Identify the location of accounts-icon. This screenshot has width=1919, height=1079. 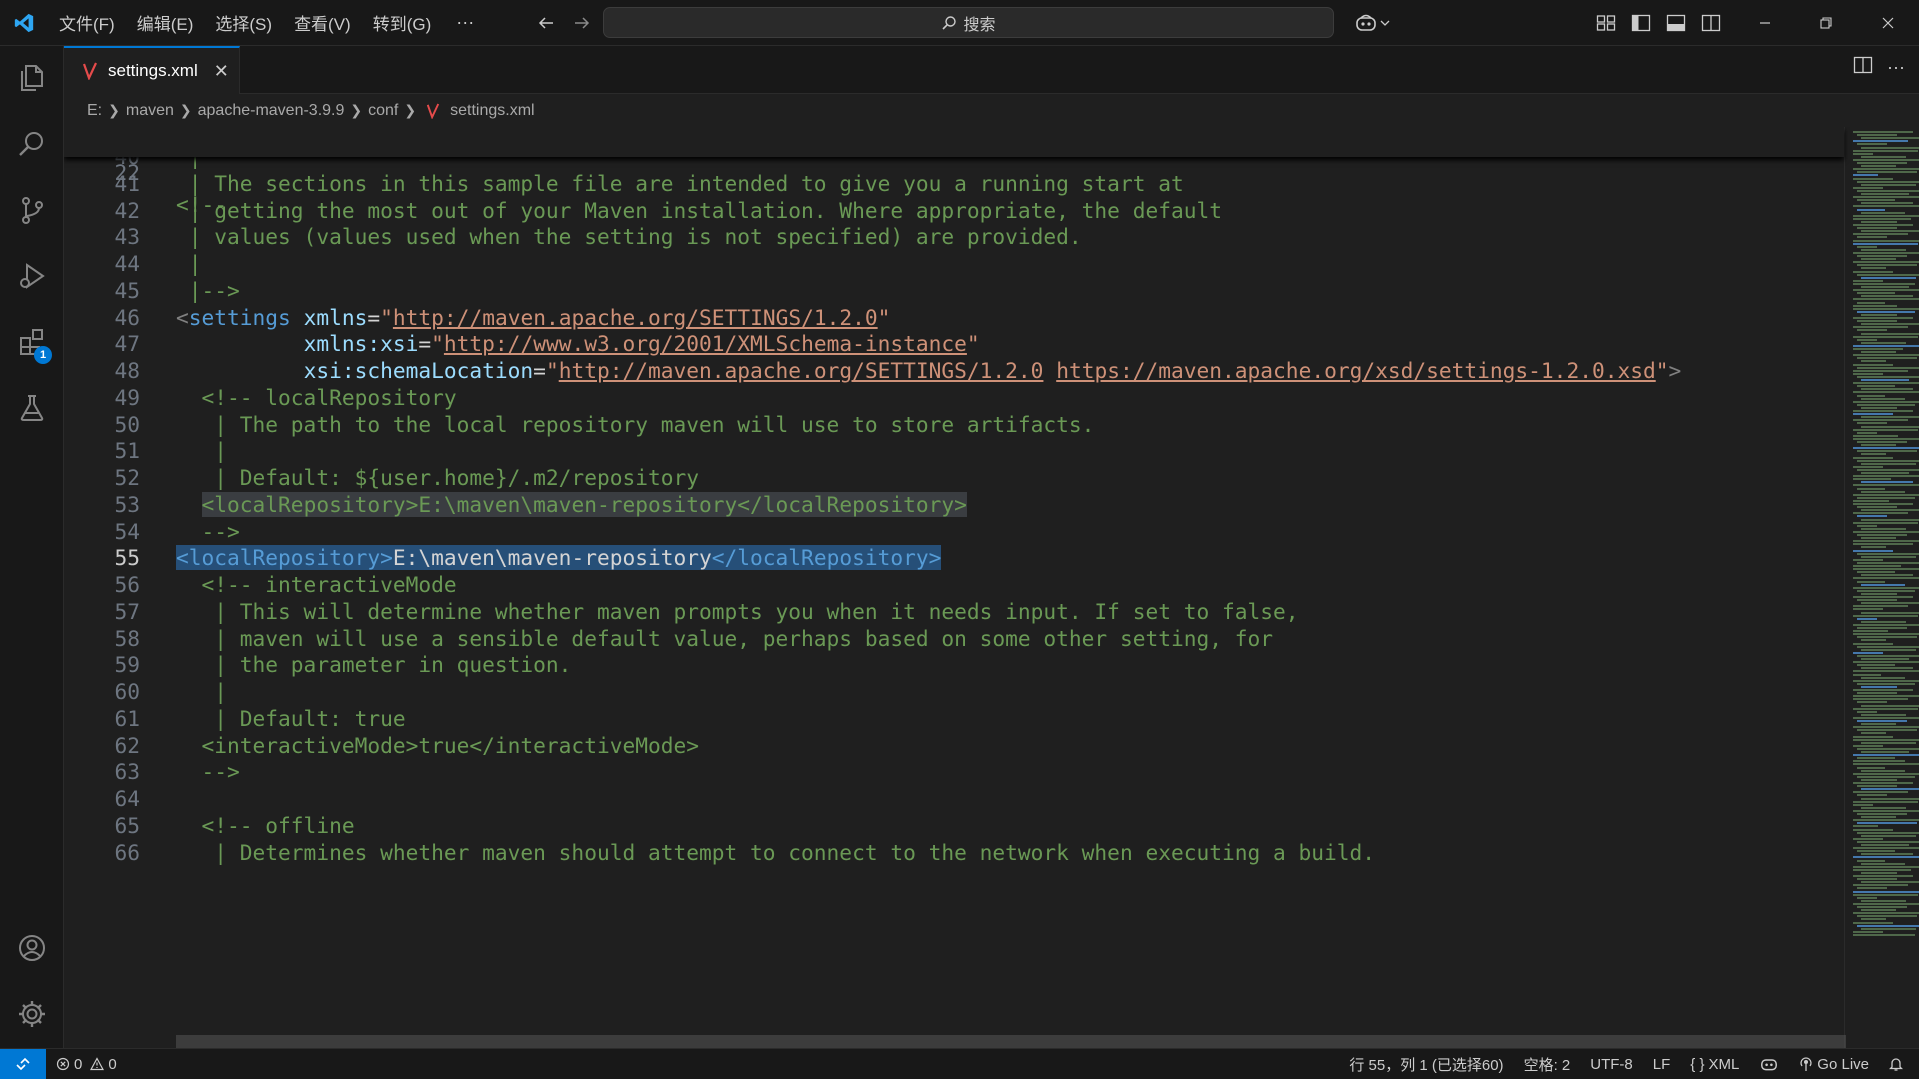
(32, 948).